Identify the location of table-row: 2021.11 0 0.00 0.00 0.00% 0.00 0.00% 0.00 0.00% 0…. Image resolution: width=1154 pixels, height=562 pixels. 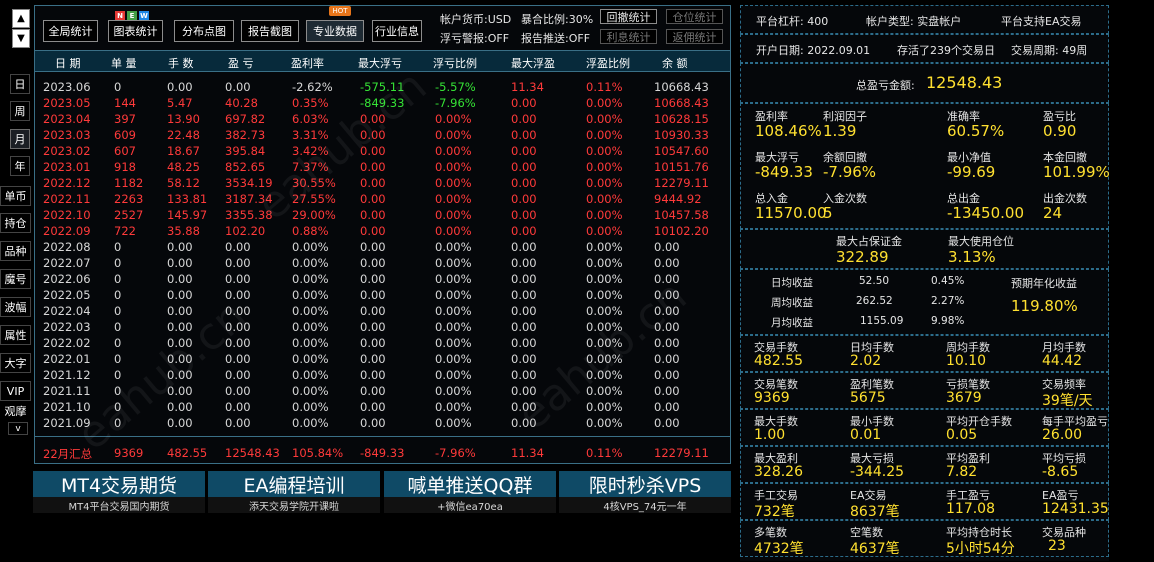
(382, 392).